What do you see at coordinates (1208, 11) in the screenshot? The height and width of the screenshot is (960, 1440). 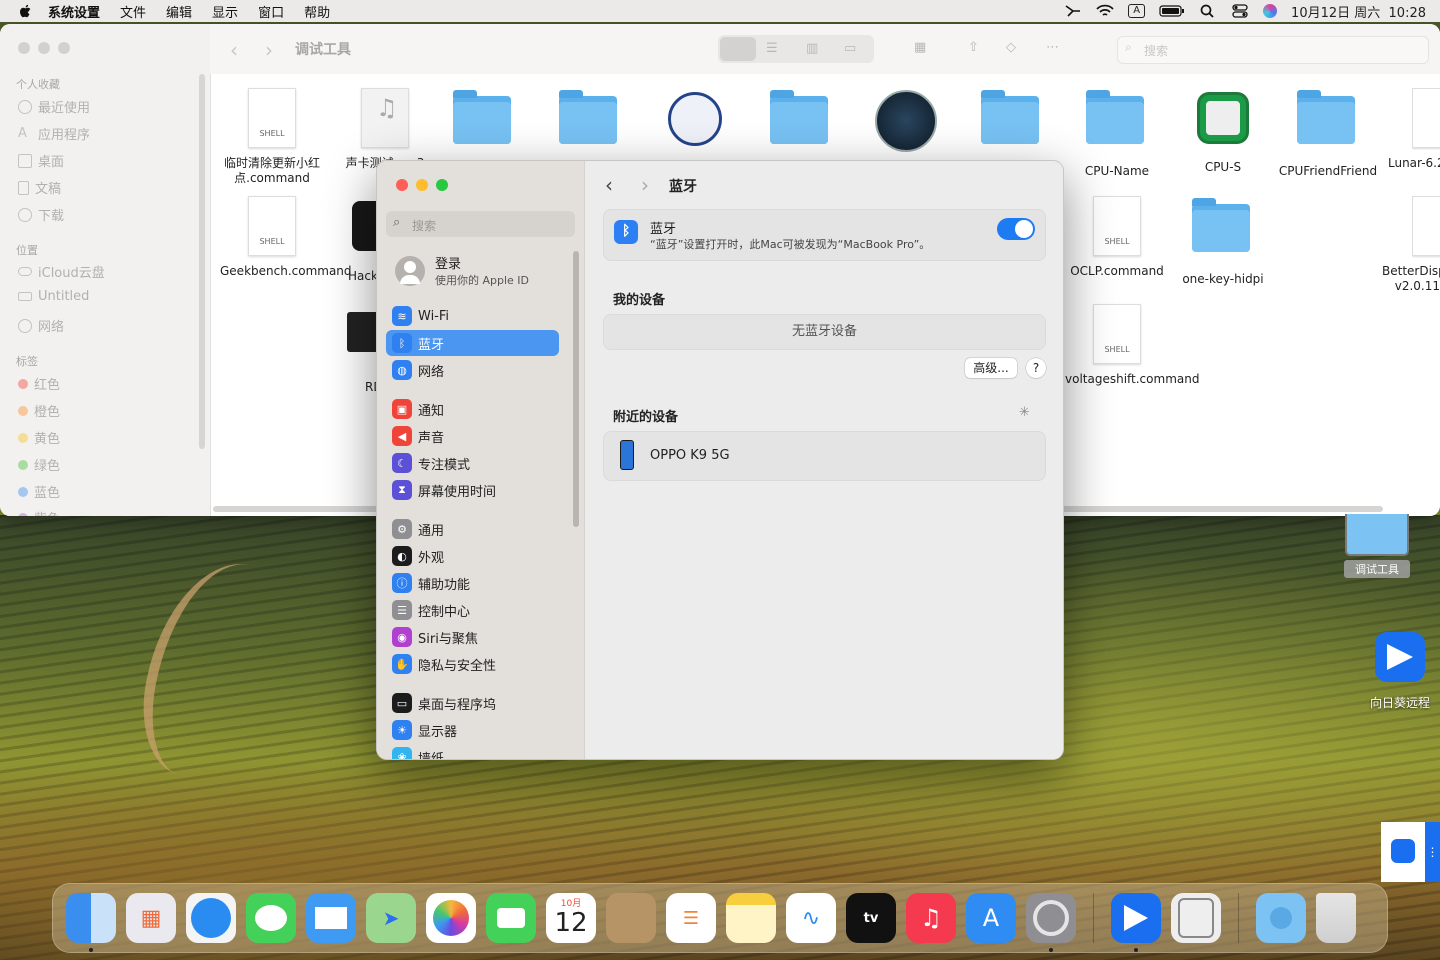 I see `spotlight-icon` at bounding box center [1208, 11].